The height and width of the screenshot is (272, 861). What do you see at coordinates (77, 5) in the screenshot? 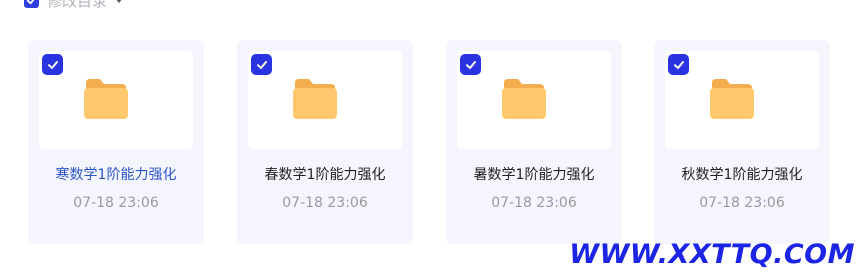
I see `edit-directory-label: 修改目录` at bounding box center [77, 5].